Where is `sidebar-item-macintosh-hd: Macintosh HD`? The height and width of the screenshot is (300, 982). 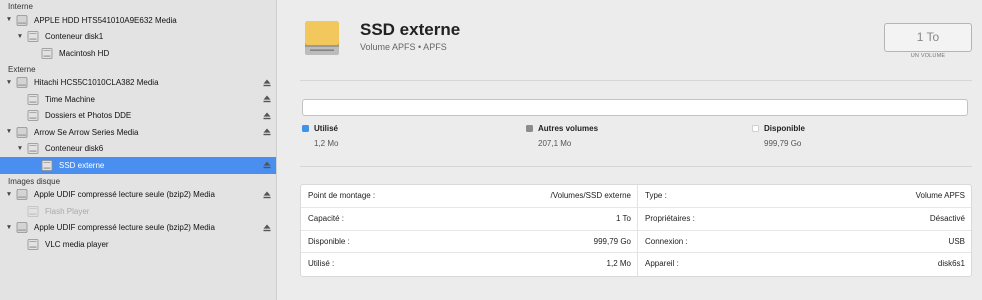 sidebar-item-macintosh-hd: Macintosh HD is located at coordinates (138, 53).